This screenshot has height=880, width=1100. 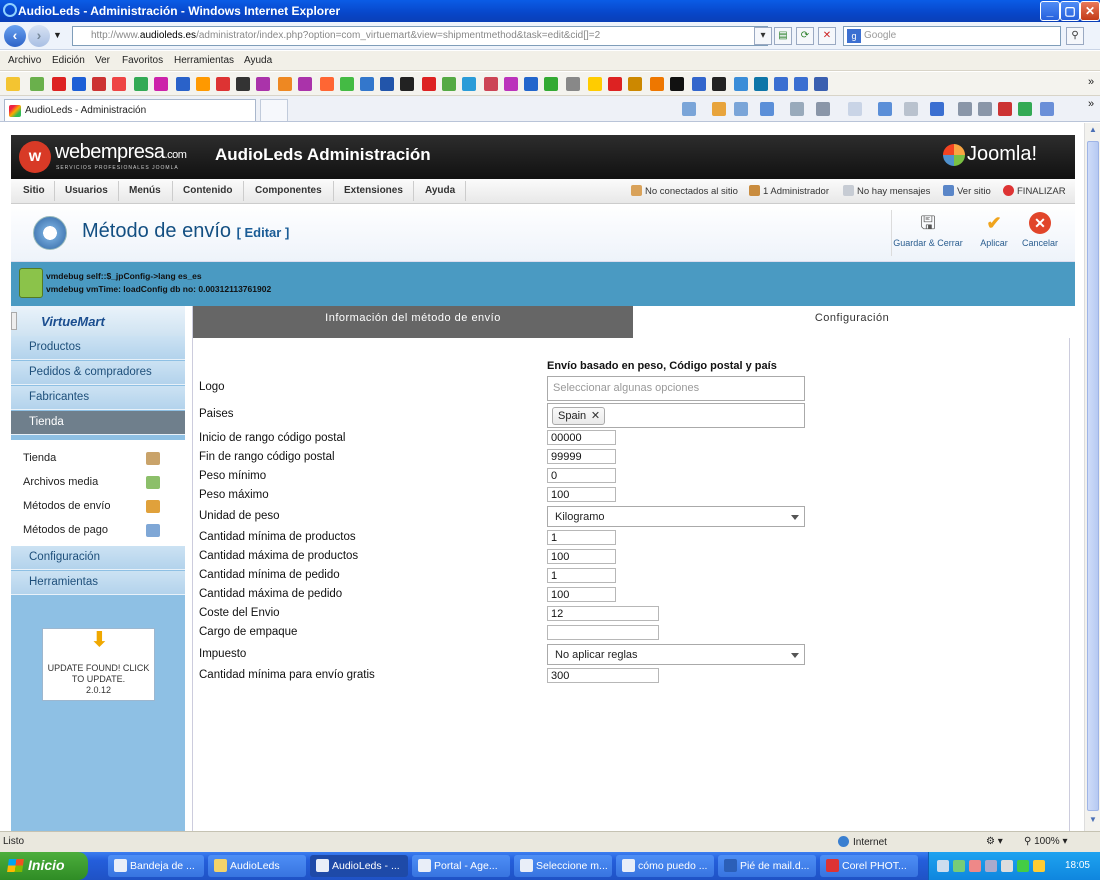 I want to click on tax-select: No aplicar reglas, so click(x=676, y=654).